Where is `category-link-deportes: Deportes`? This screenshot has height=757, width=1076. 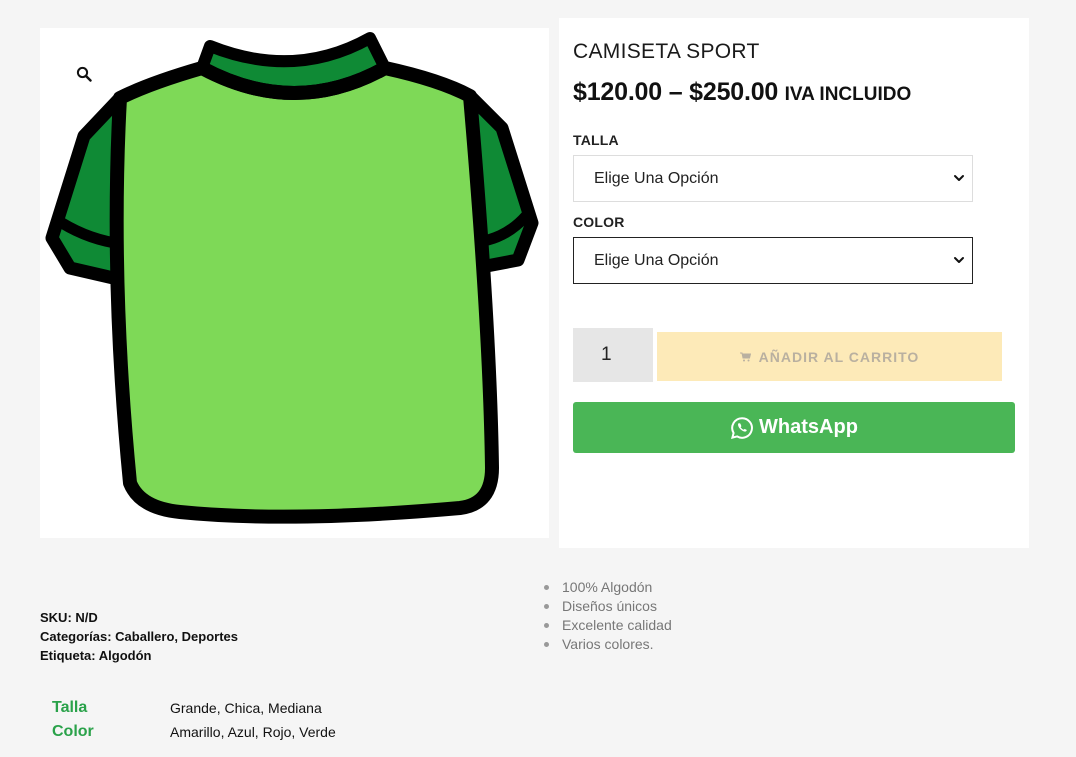 category-link-deportes: Deportes is located at coordinates (210, 636).